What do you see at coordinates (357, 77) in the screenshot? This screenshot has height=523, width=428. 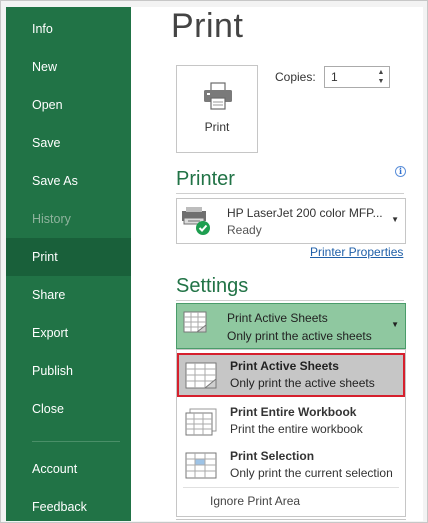 I see `copies-stepper: 1 ▲ ▼` at bounding box center [357, 77].